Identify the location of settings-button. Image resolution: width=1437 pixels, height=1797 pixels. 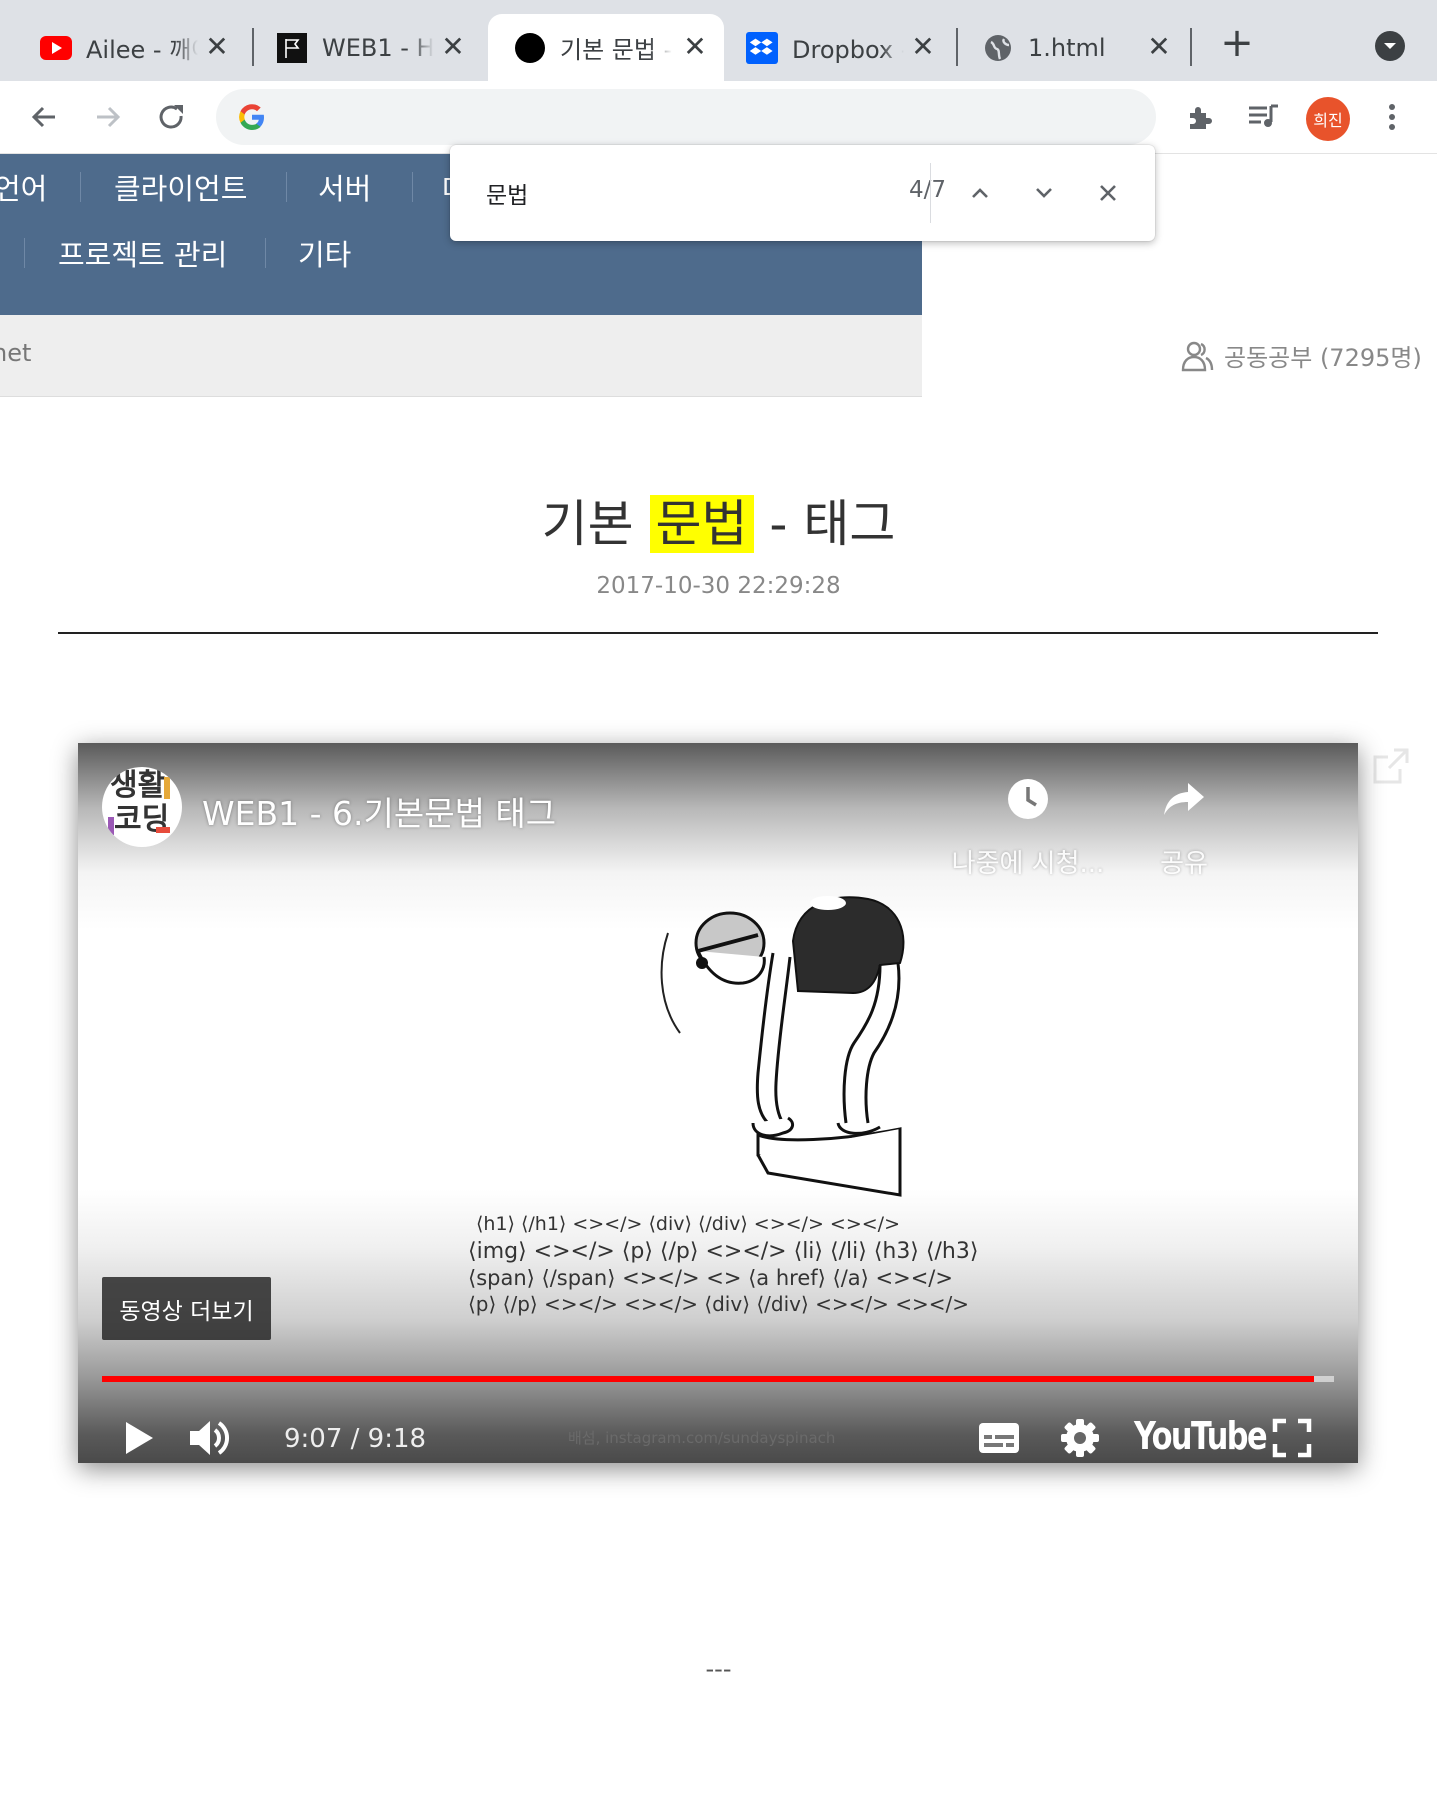
(1080, 1433).